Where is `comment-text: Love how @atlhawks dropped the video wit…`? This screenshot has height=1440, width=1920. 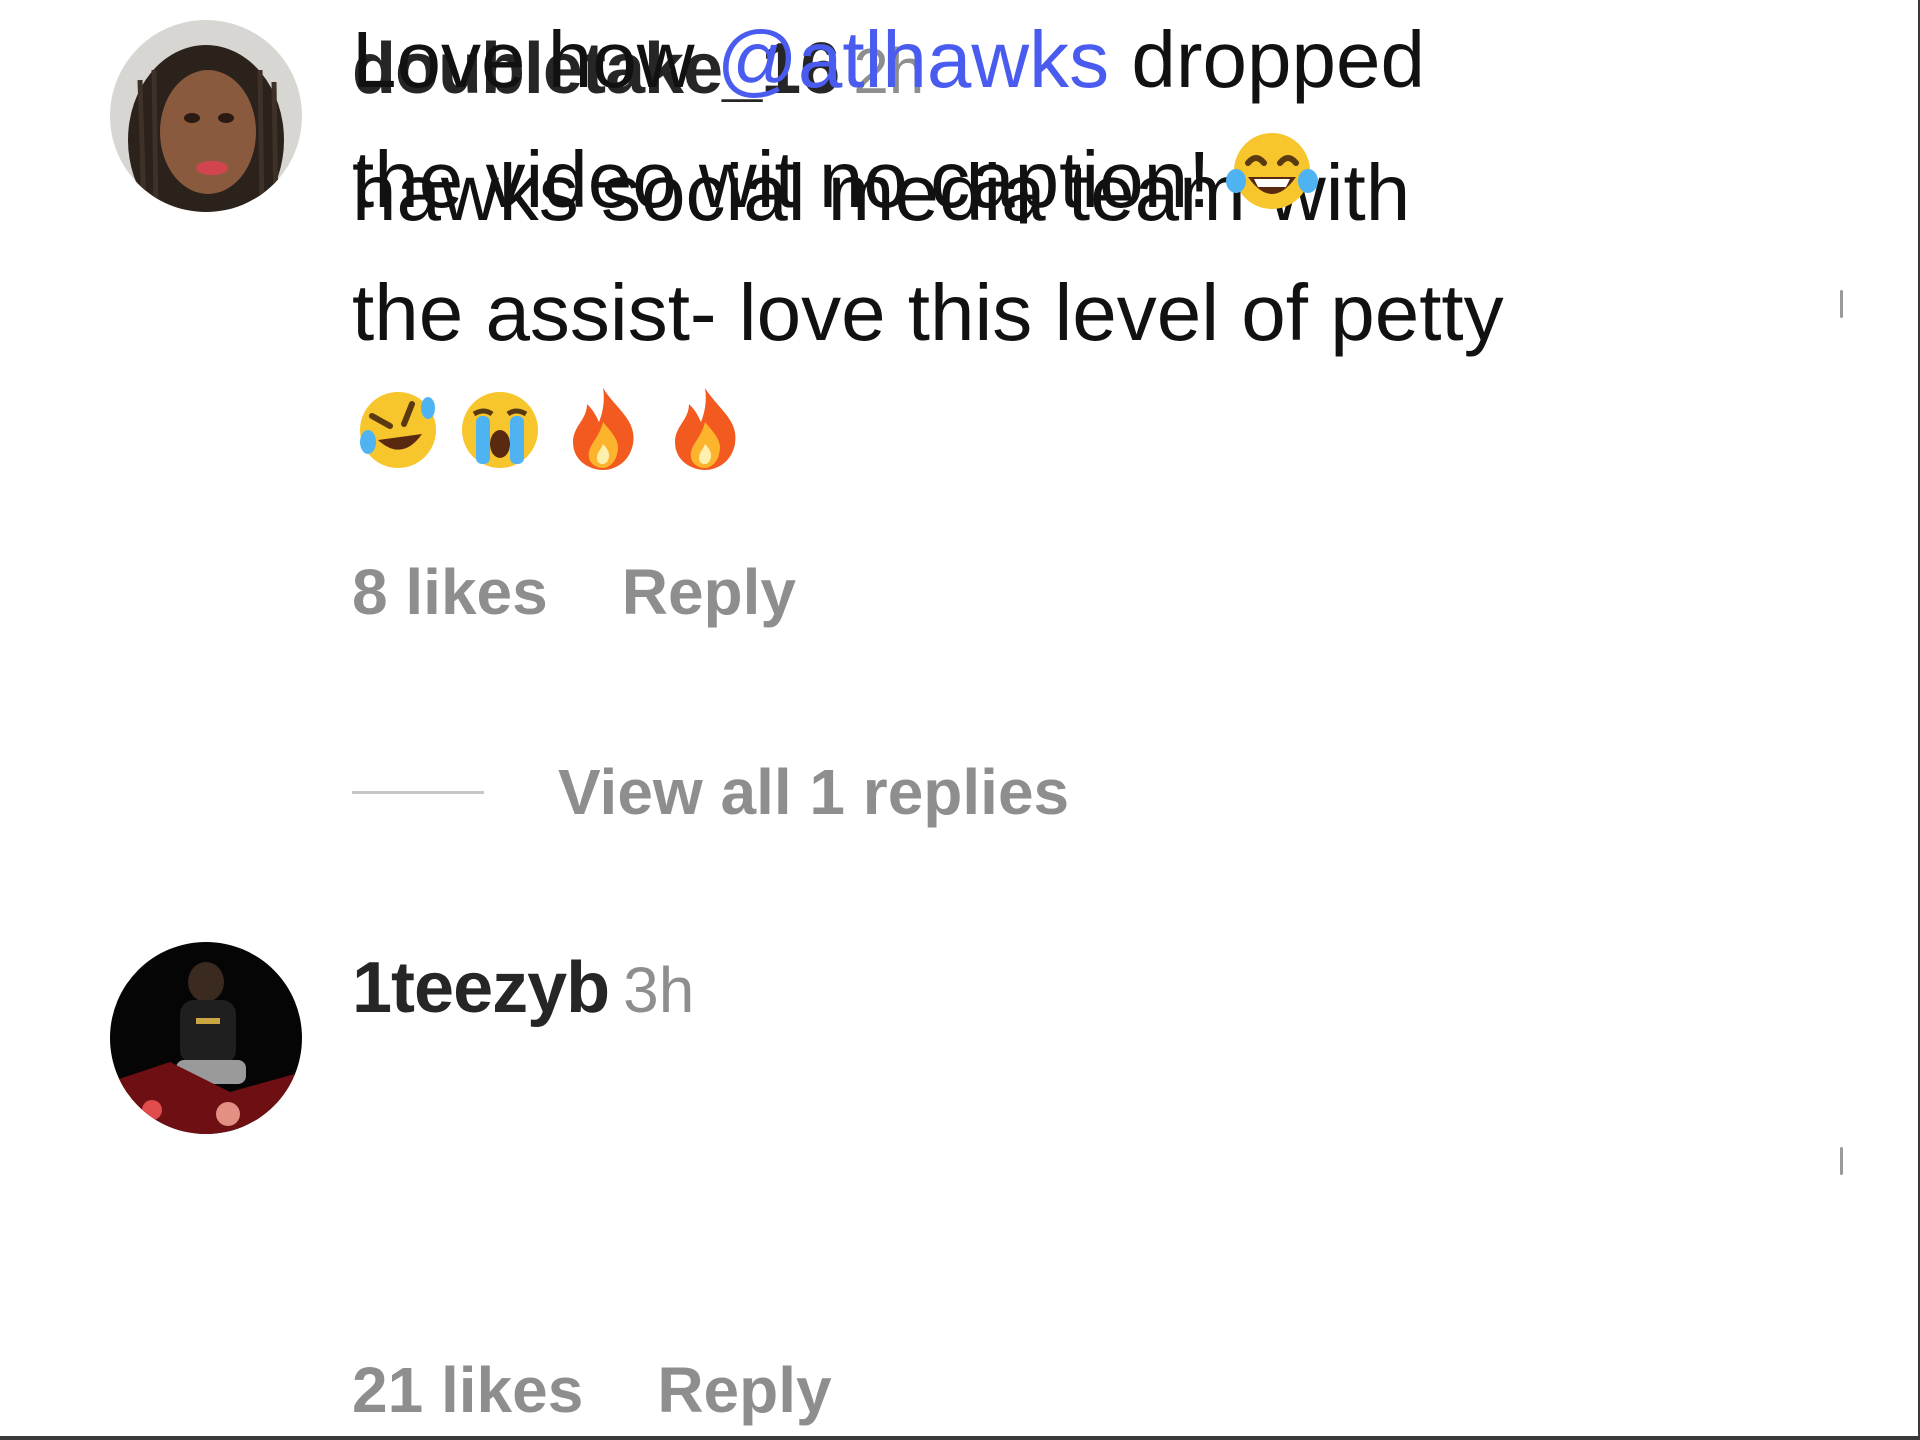 comment-text: Love how @atlhawks dropped the video wit… is located at coordinates (888, 120).